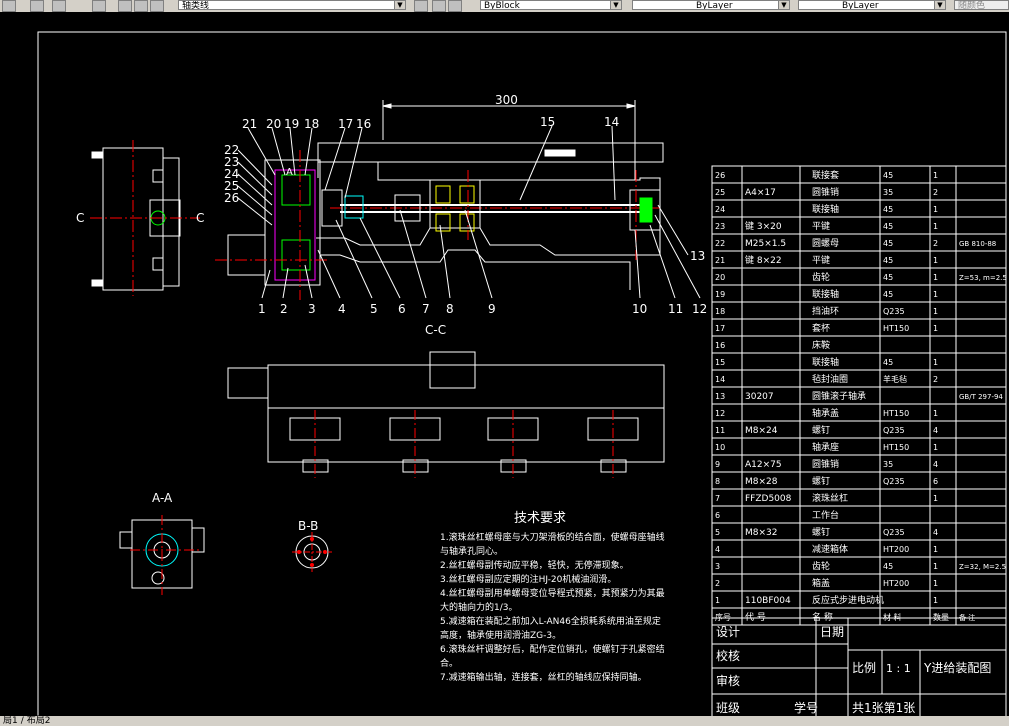 The width and height of the screenshot is (1009, 726). What do you see at coordinates (717, 464) in the screenshot?
I see `bom-cell: 9` at bounding box center [717, 464].